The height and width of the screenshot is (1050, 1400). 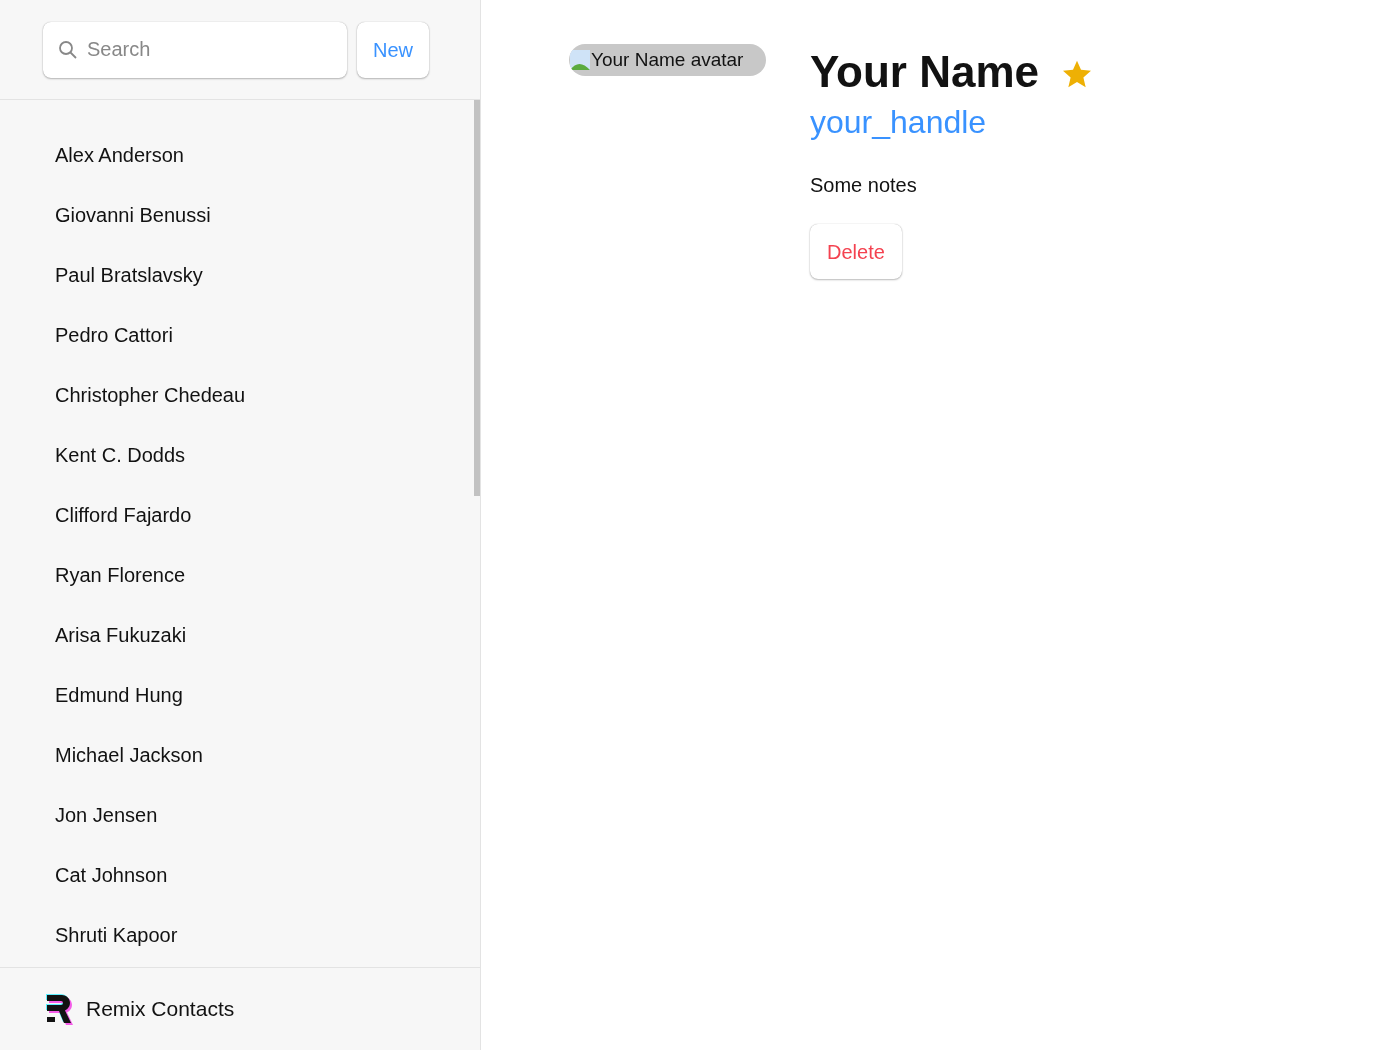 I want to click on avatar-alt-text: Your Name avatar, so click(x=667, y=59).